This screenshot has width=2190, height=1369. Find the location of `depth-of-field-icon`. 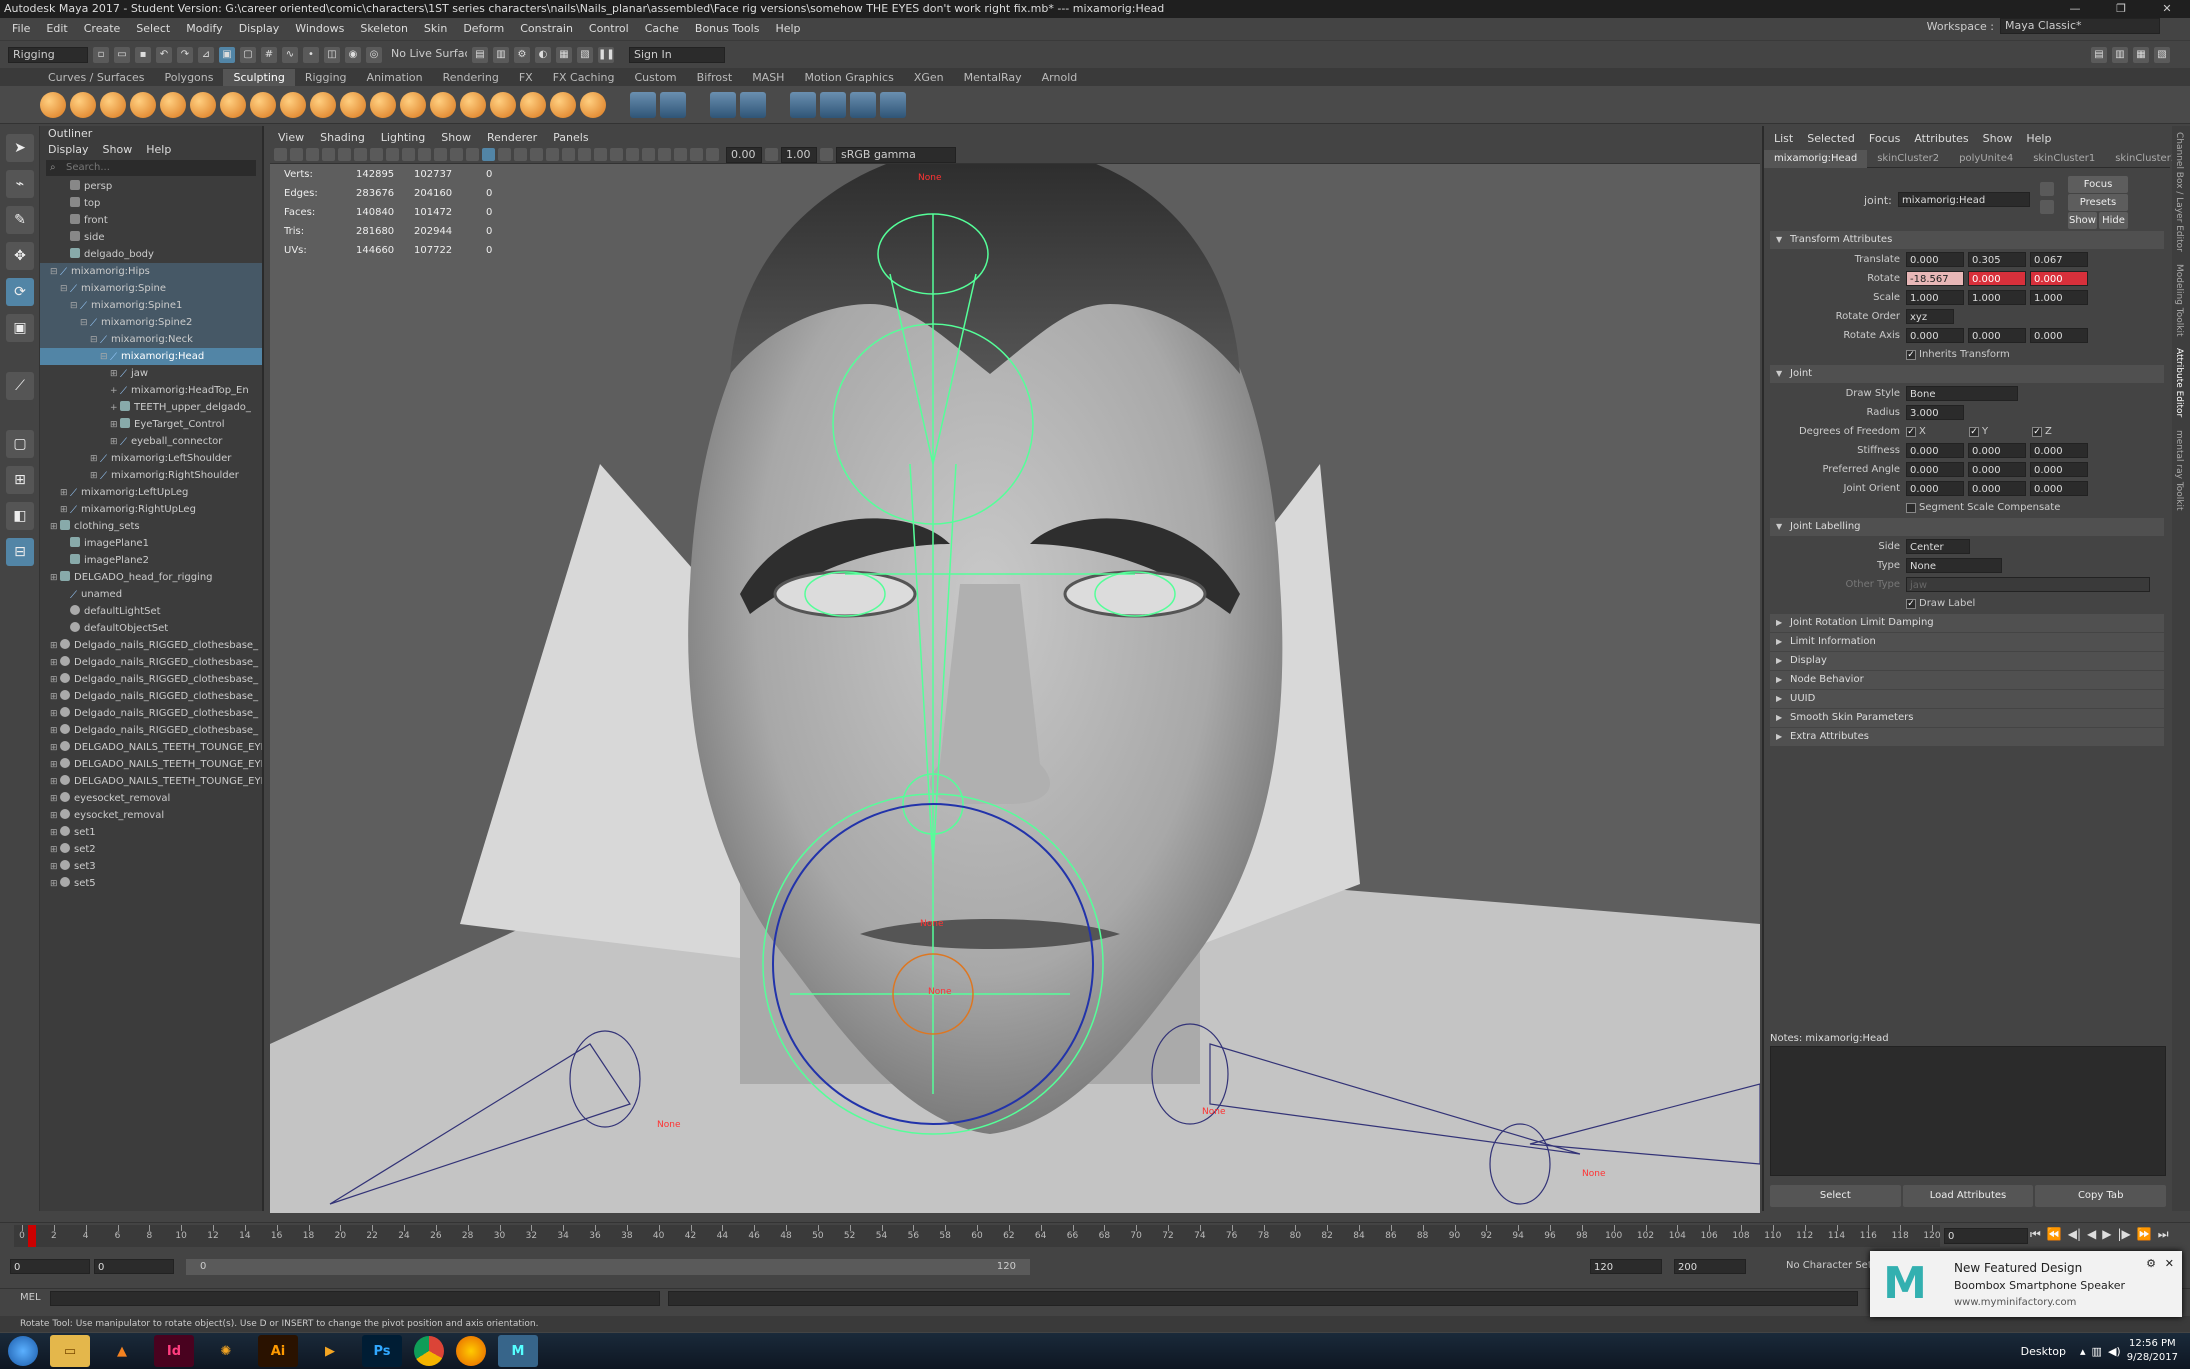

depth-of-field-icon is located at coordinates (632, 154).